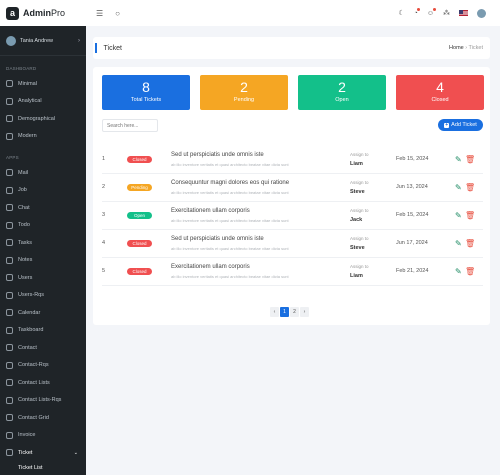 This screenshot has height=475, width=500. Describe the element at coordinates (217, 239) in the screenshot. I see `ticket-subject: Sed ut perspiciatis unde omnis iste` at that location.